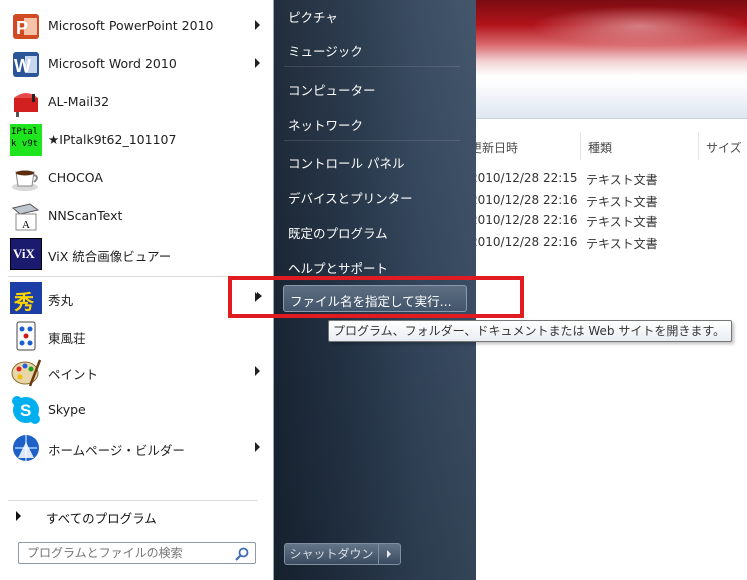 This screenshot has width=747, height=580. Describe the element at coordinates (18, 516) in the screenshot. I see `right-arrow-icon` at that location.